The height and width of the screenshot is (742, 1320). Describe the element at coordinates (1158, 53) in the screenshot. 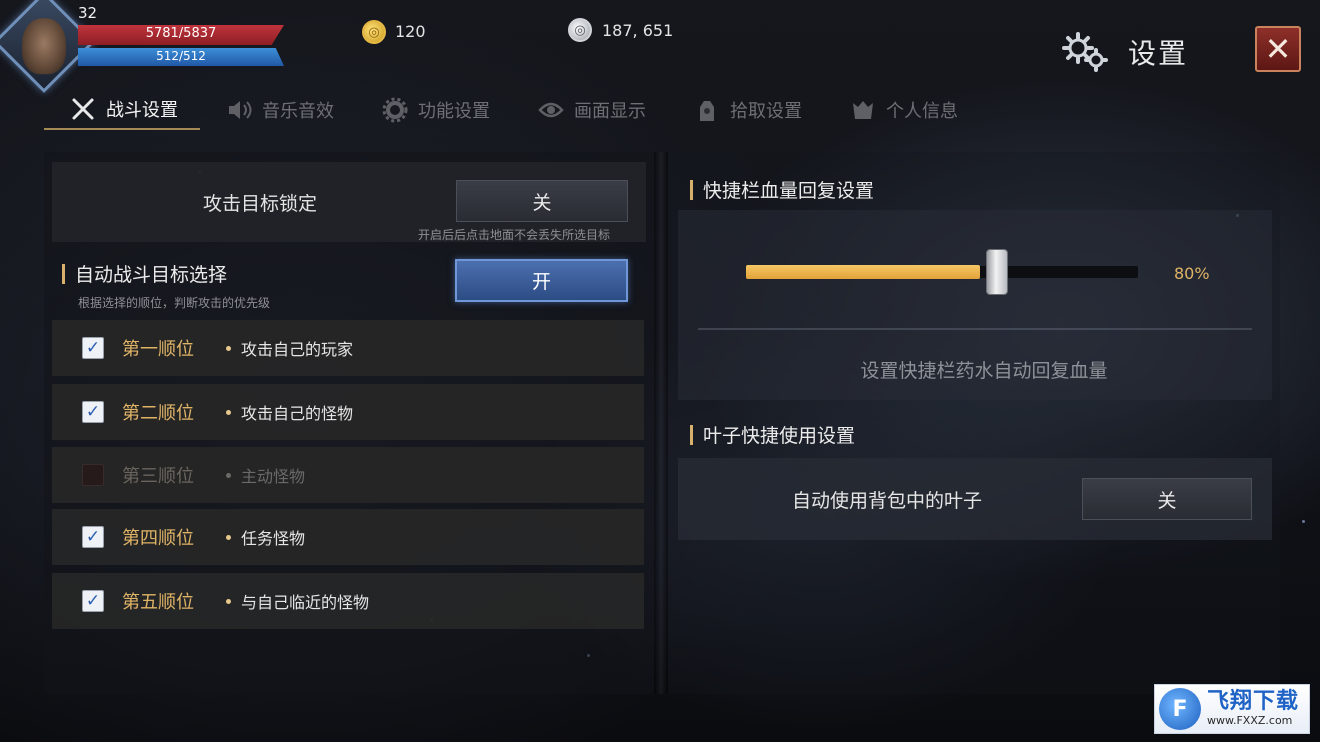

I see `page-title: 设置` at that location.